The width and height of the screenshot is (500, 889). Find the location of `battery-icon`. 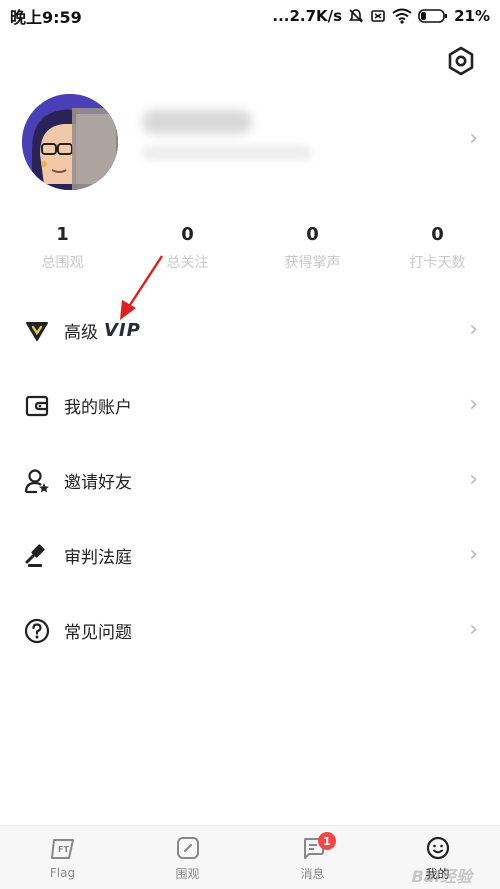

battery-icon is located at coordinates (433, 16).